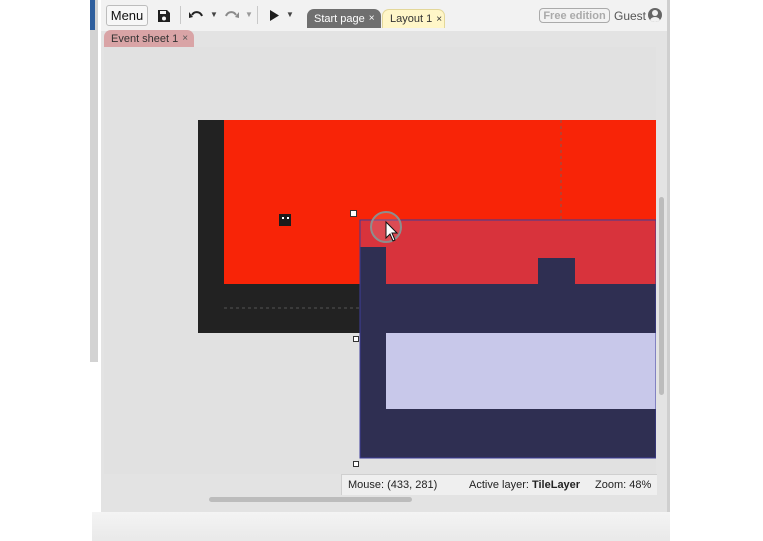 This screenshot has height=541, width=763. Describe the element at coordinates (94, 181) in the screenshot. I see `window-frame-left` at that location.